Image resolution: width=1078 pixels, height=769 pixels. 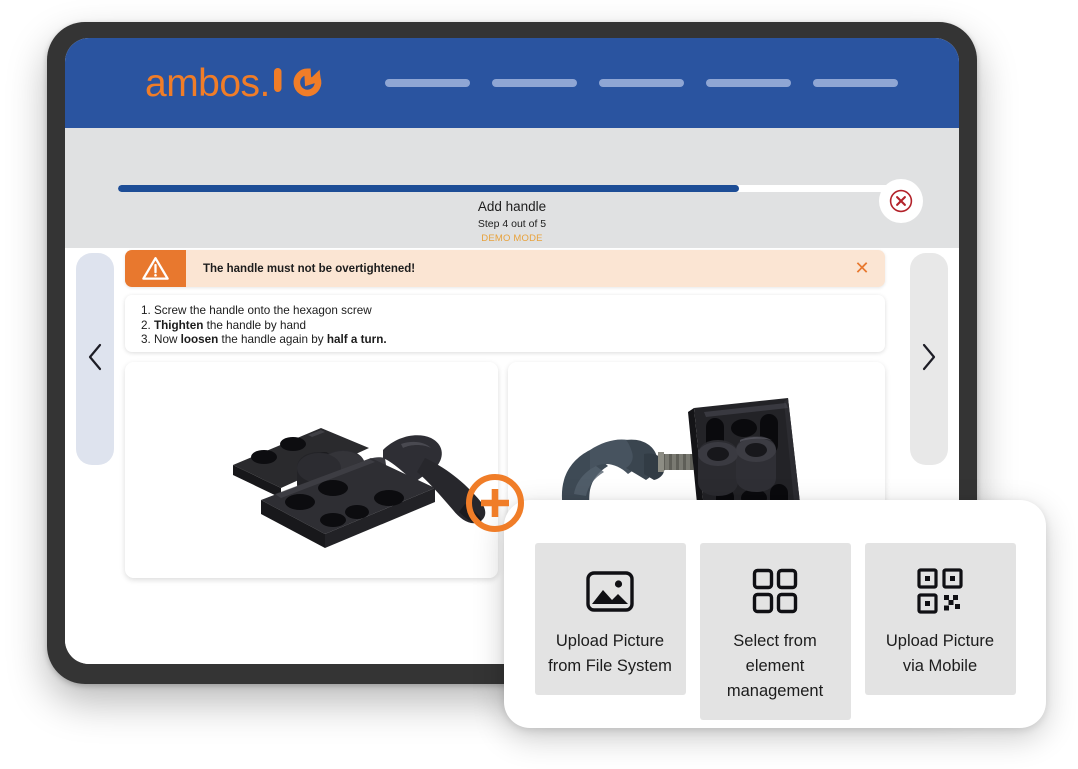 I want to click on upload-option-element-management: Select from element management, so click(x=775, y=631).